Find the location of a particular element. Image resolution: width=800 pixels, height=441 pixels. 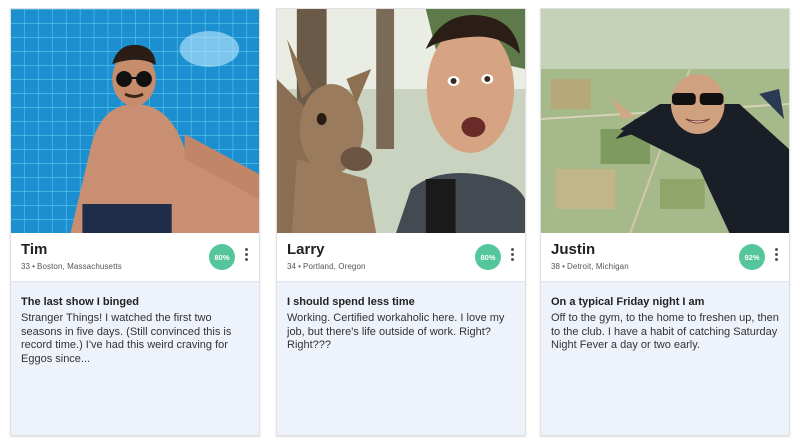

profile-info: Justin 38 • Detroit, Michigan 92% is located at coordinates (665, 257).